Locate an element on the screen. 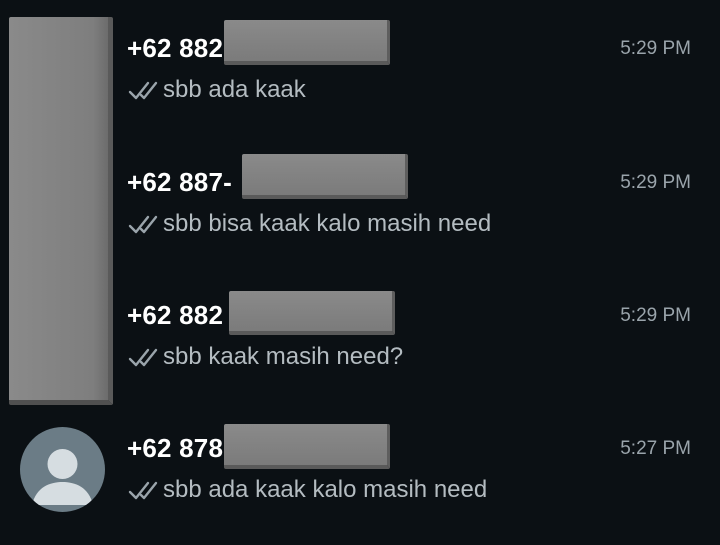 The width and height of the screenshot is (720, 545). message-preview: sbb bisa kaak kalo masih need is located at coordinates (309, 224).